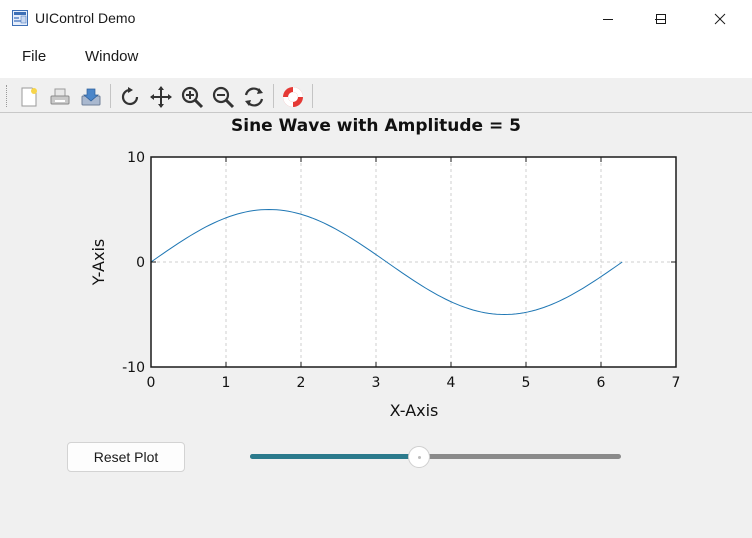 The image size is (752, 538). I want to click on rotate-icon, so click(130, 96).